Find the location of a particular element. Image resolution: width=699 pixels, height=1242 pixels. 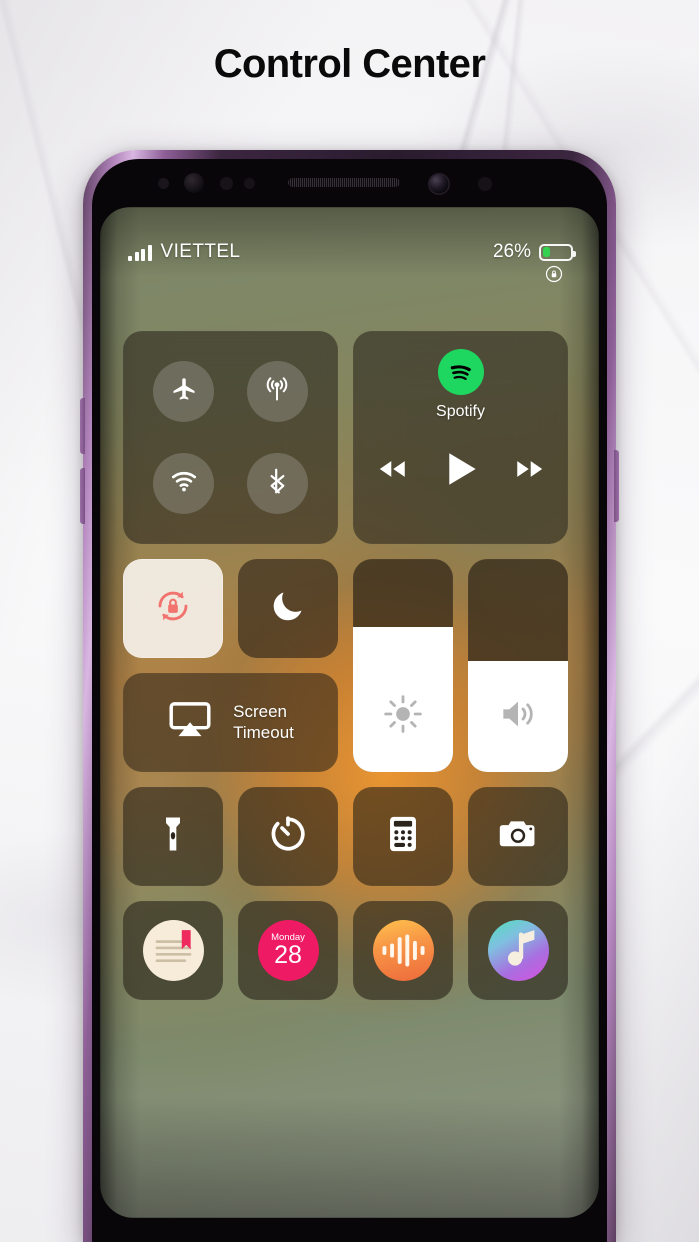

screen-timeout-label-line1: Screen is located at coordinates (260, 711).